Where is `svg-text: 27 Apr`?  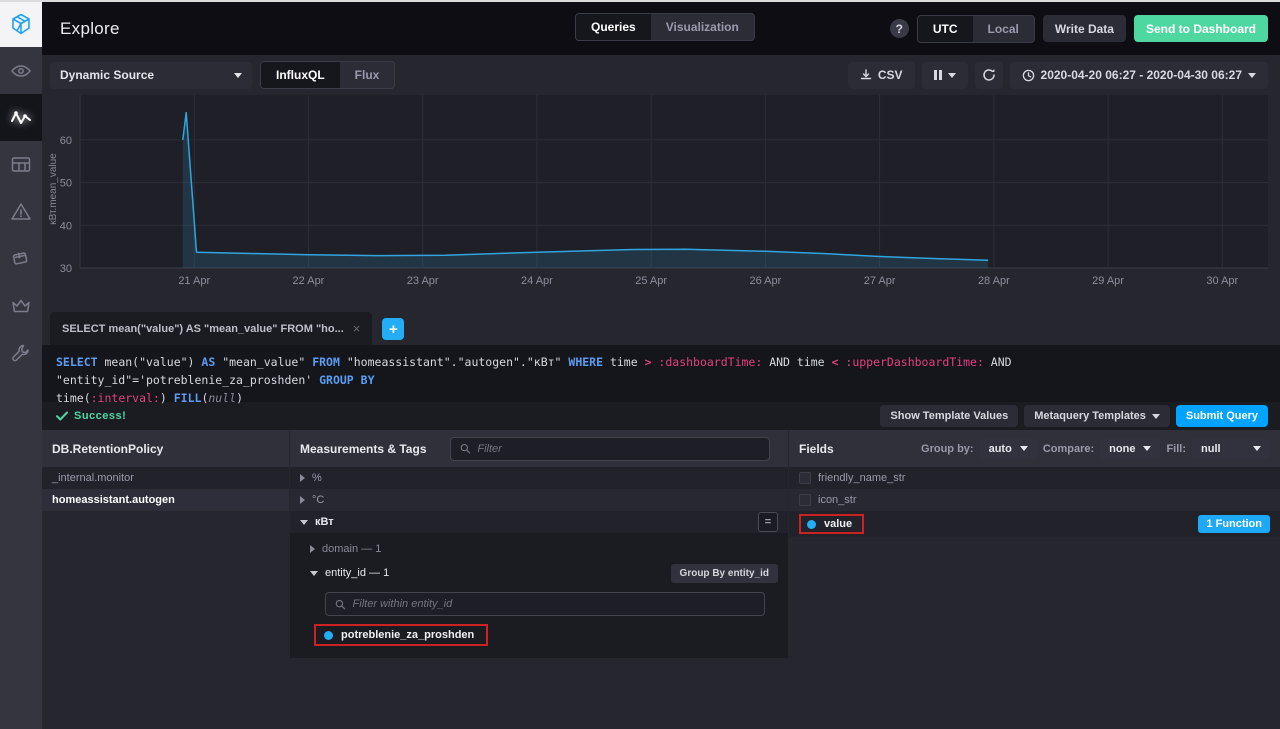
svg-text: 27 Apr is located at coordinates (880, 281).